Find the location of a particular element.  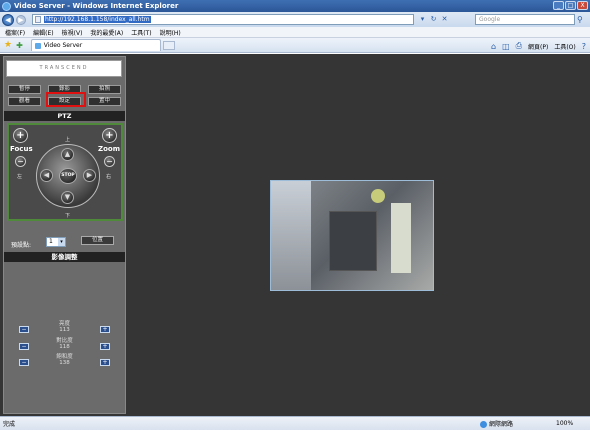

ptz-stop-button: STOP is located at coordinates (68, 176).